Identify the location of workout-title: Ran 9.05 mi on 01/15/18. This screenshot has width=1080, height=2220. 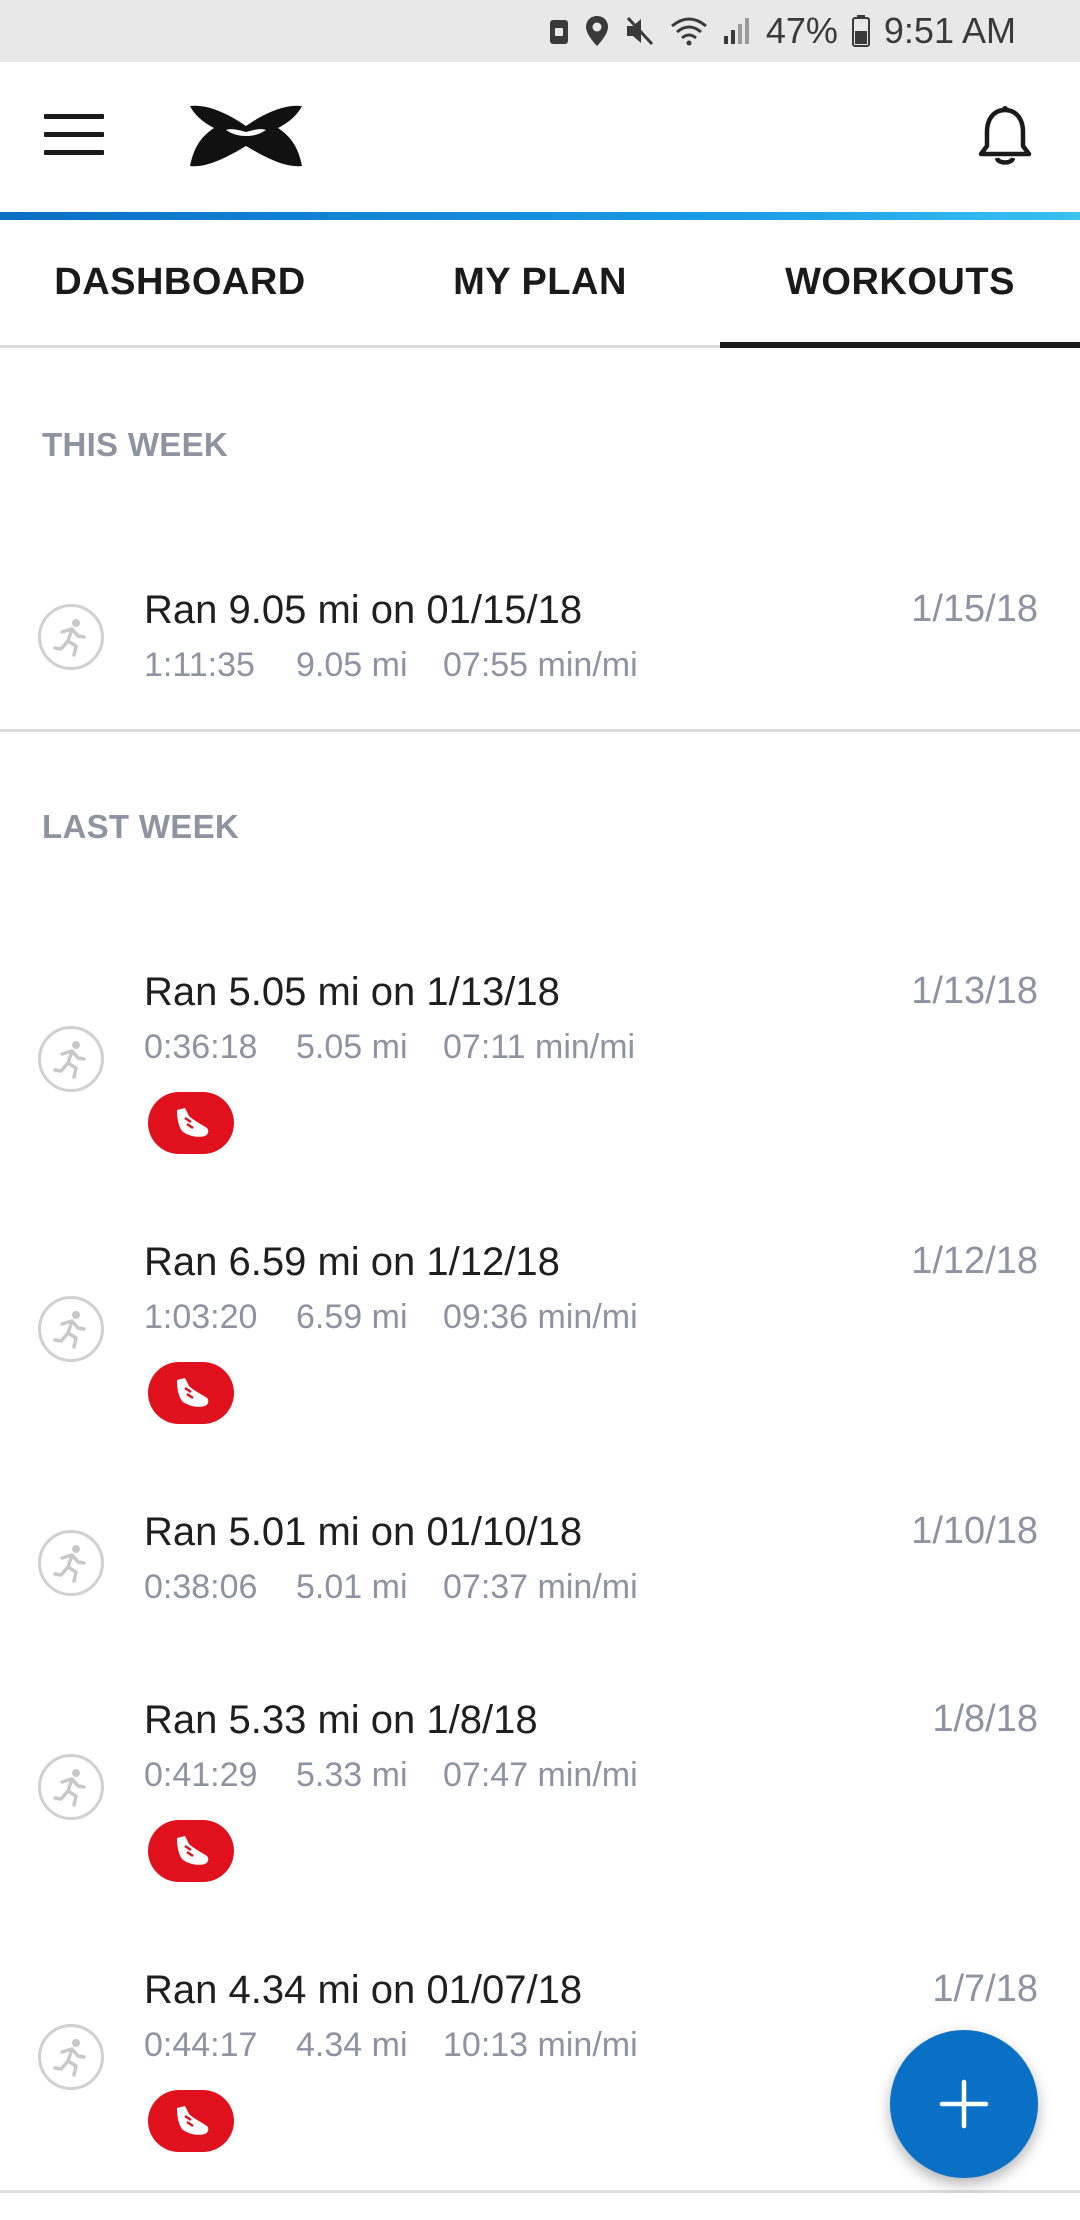
(363, 610).